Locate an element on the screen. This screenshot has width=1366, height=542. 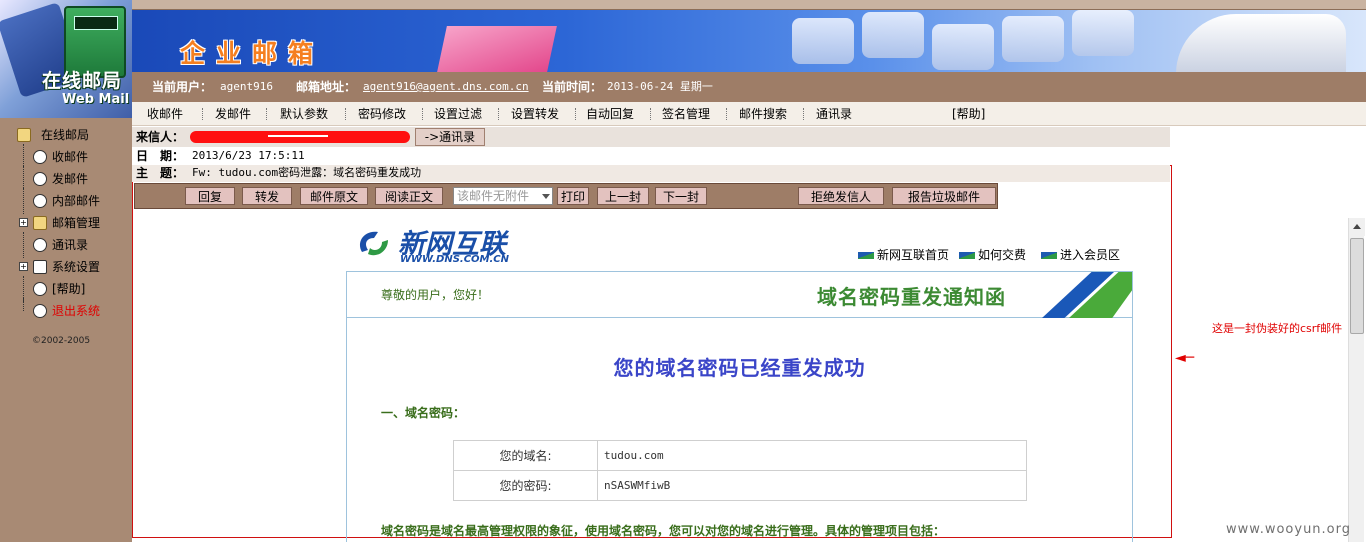
link-dns-home: 新网互联首页 is located at coordinates (903, 254).